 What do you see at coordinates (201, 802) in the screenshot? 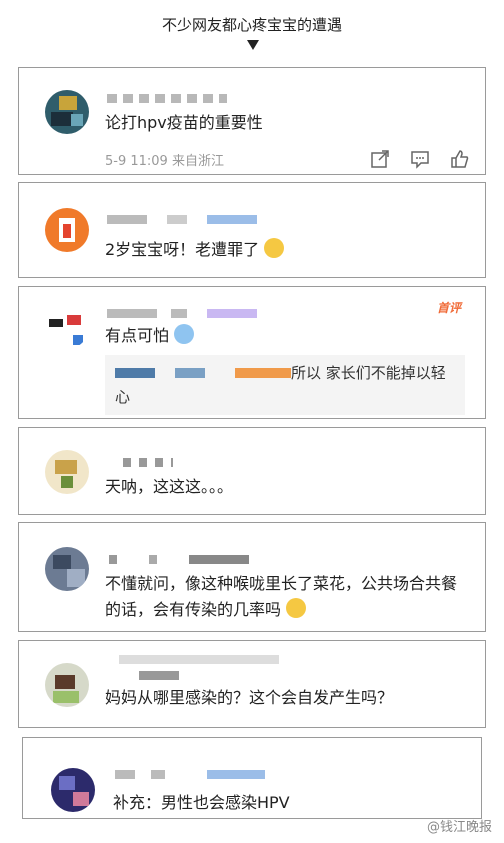
I see `comment-text: 补充：男性也会感染HPV` at bounding box center [201, 802].